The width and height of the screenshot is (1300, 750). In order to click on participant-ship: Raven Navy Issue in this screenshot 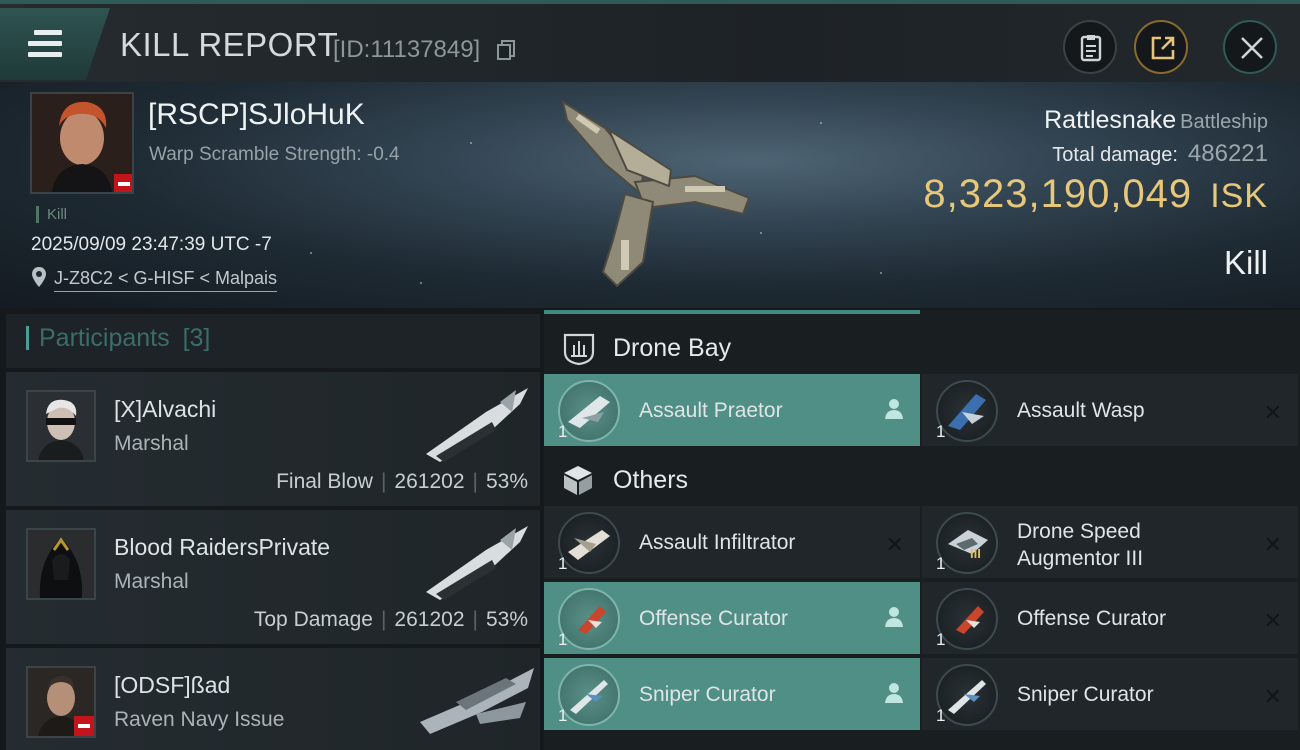, I will do `click(199, 719)`.